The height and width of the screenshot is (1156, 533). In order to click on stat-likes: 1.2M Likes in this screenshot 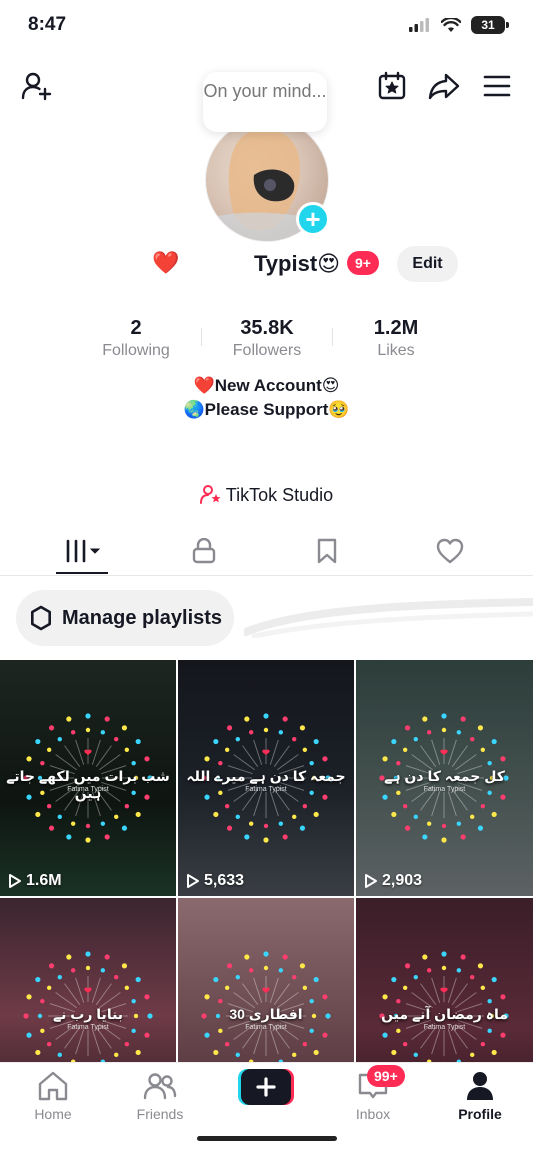, I will do `click(396, 339)`.